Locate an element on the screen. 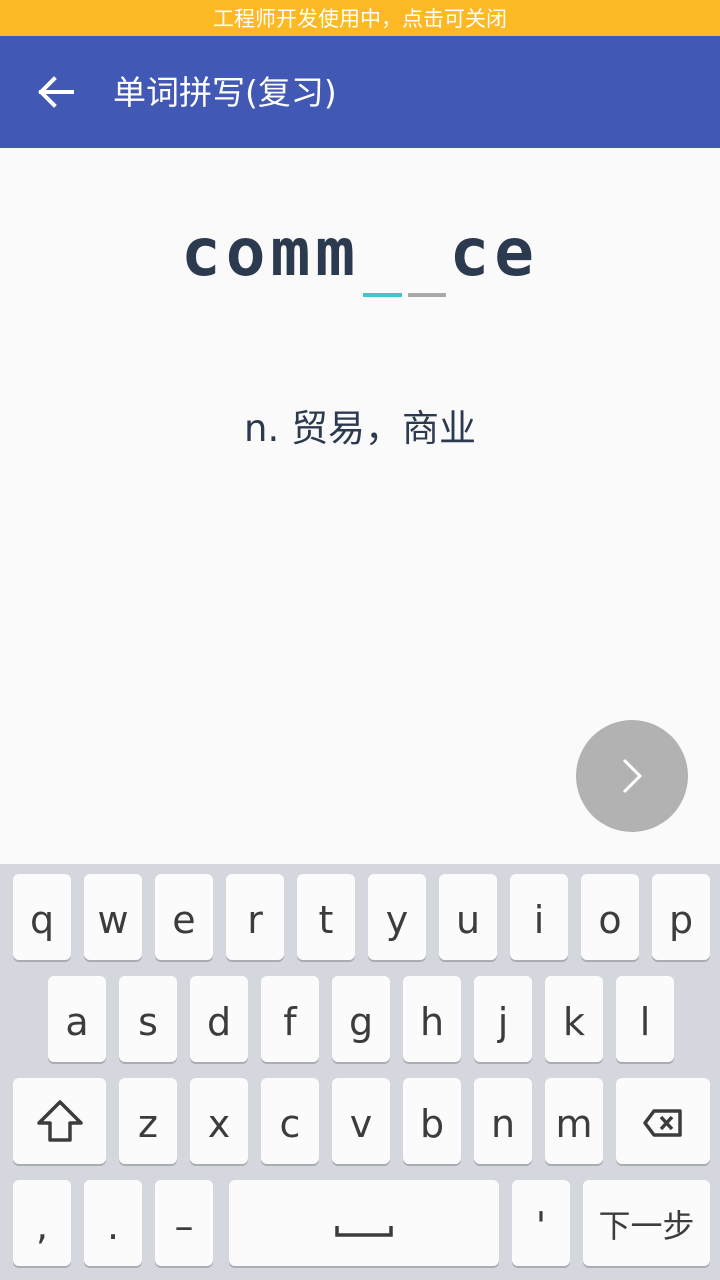 The image size is (720, 1280). key-z: z is located at coordinates (148, 1121).